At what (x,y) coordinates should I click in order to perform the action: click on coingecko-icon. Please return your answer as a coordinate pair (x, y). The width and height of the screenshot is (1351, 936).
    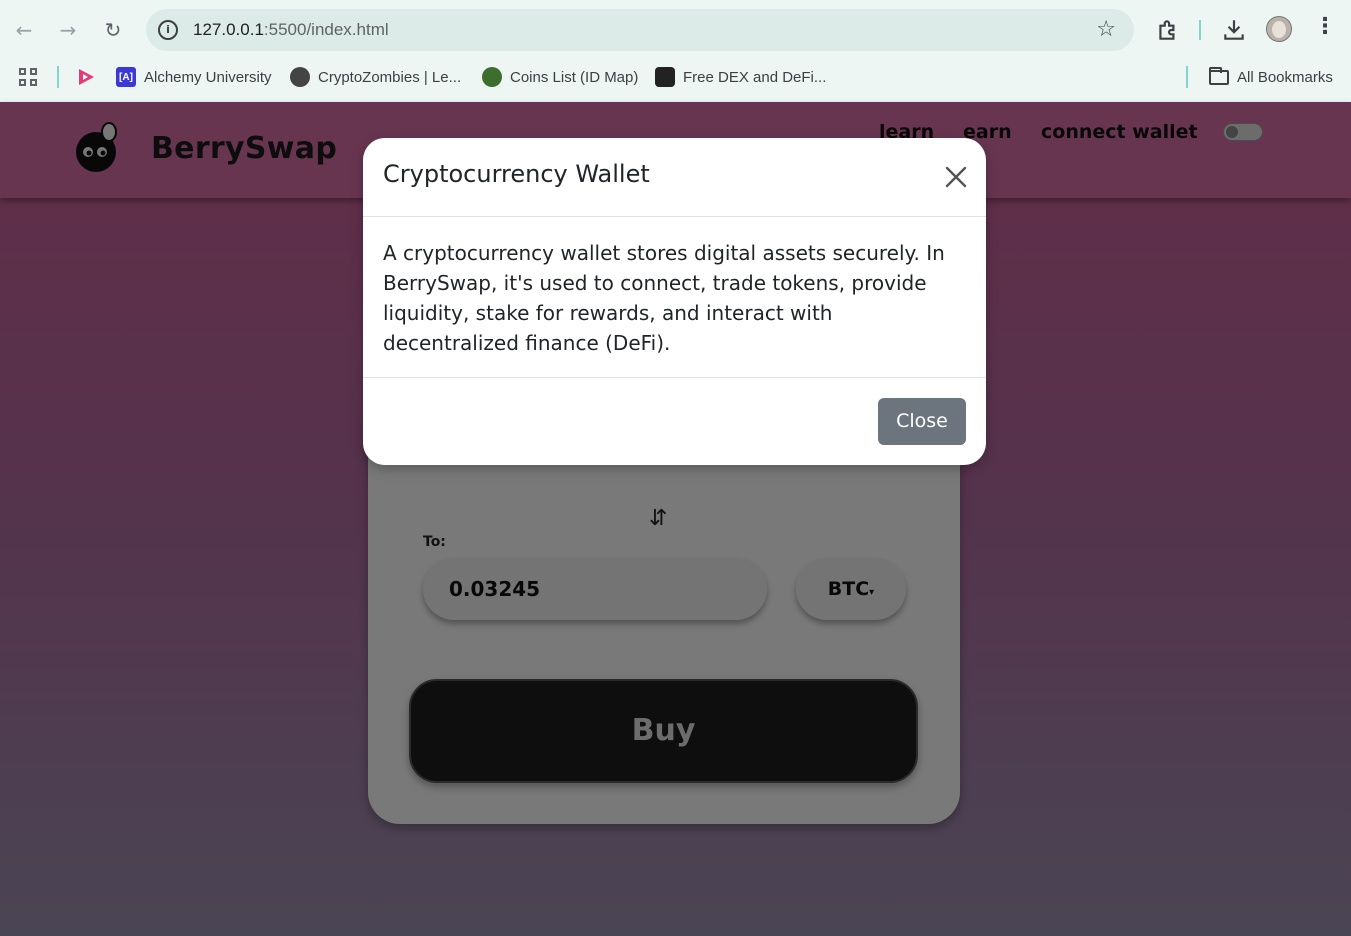
    Looking at the image, I should click on (492, 77).